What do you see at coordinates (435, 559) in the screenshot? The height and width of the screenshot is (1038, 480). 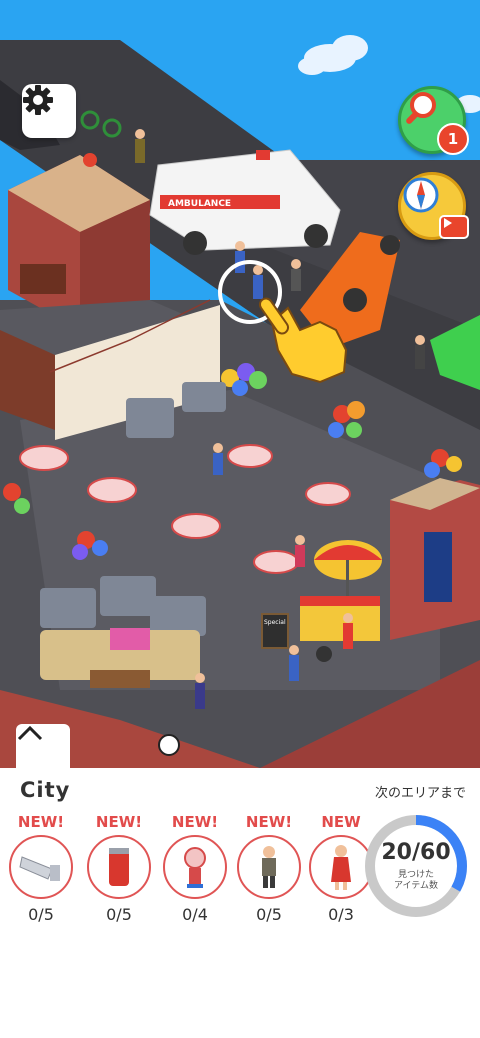 I see `right-building` at bounding box center [435, 559].